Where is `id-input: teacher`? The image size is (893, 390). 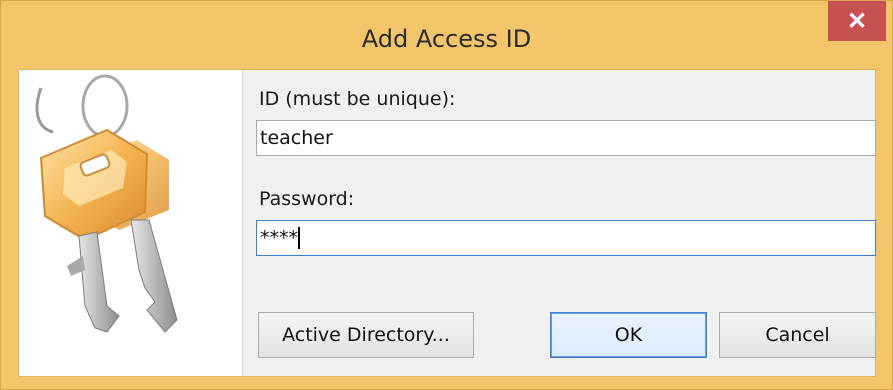
id-input: teacher is located at coordinates (566, 138).